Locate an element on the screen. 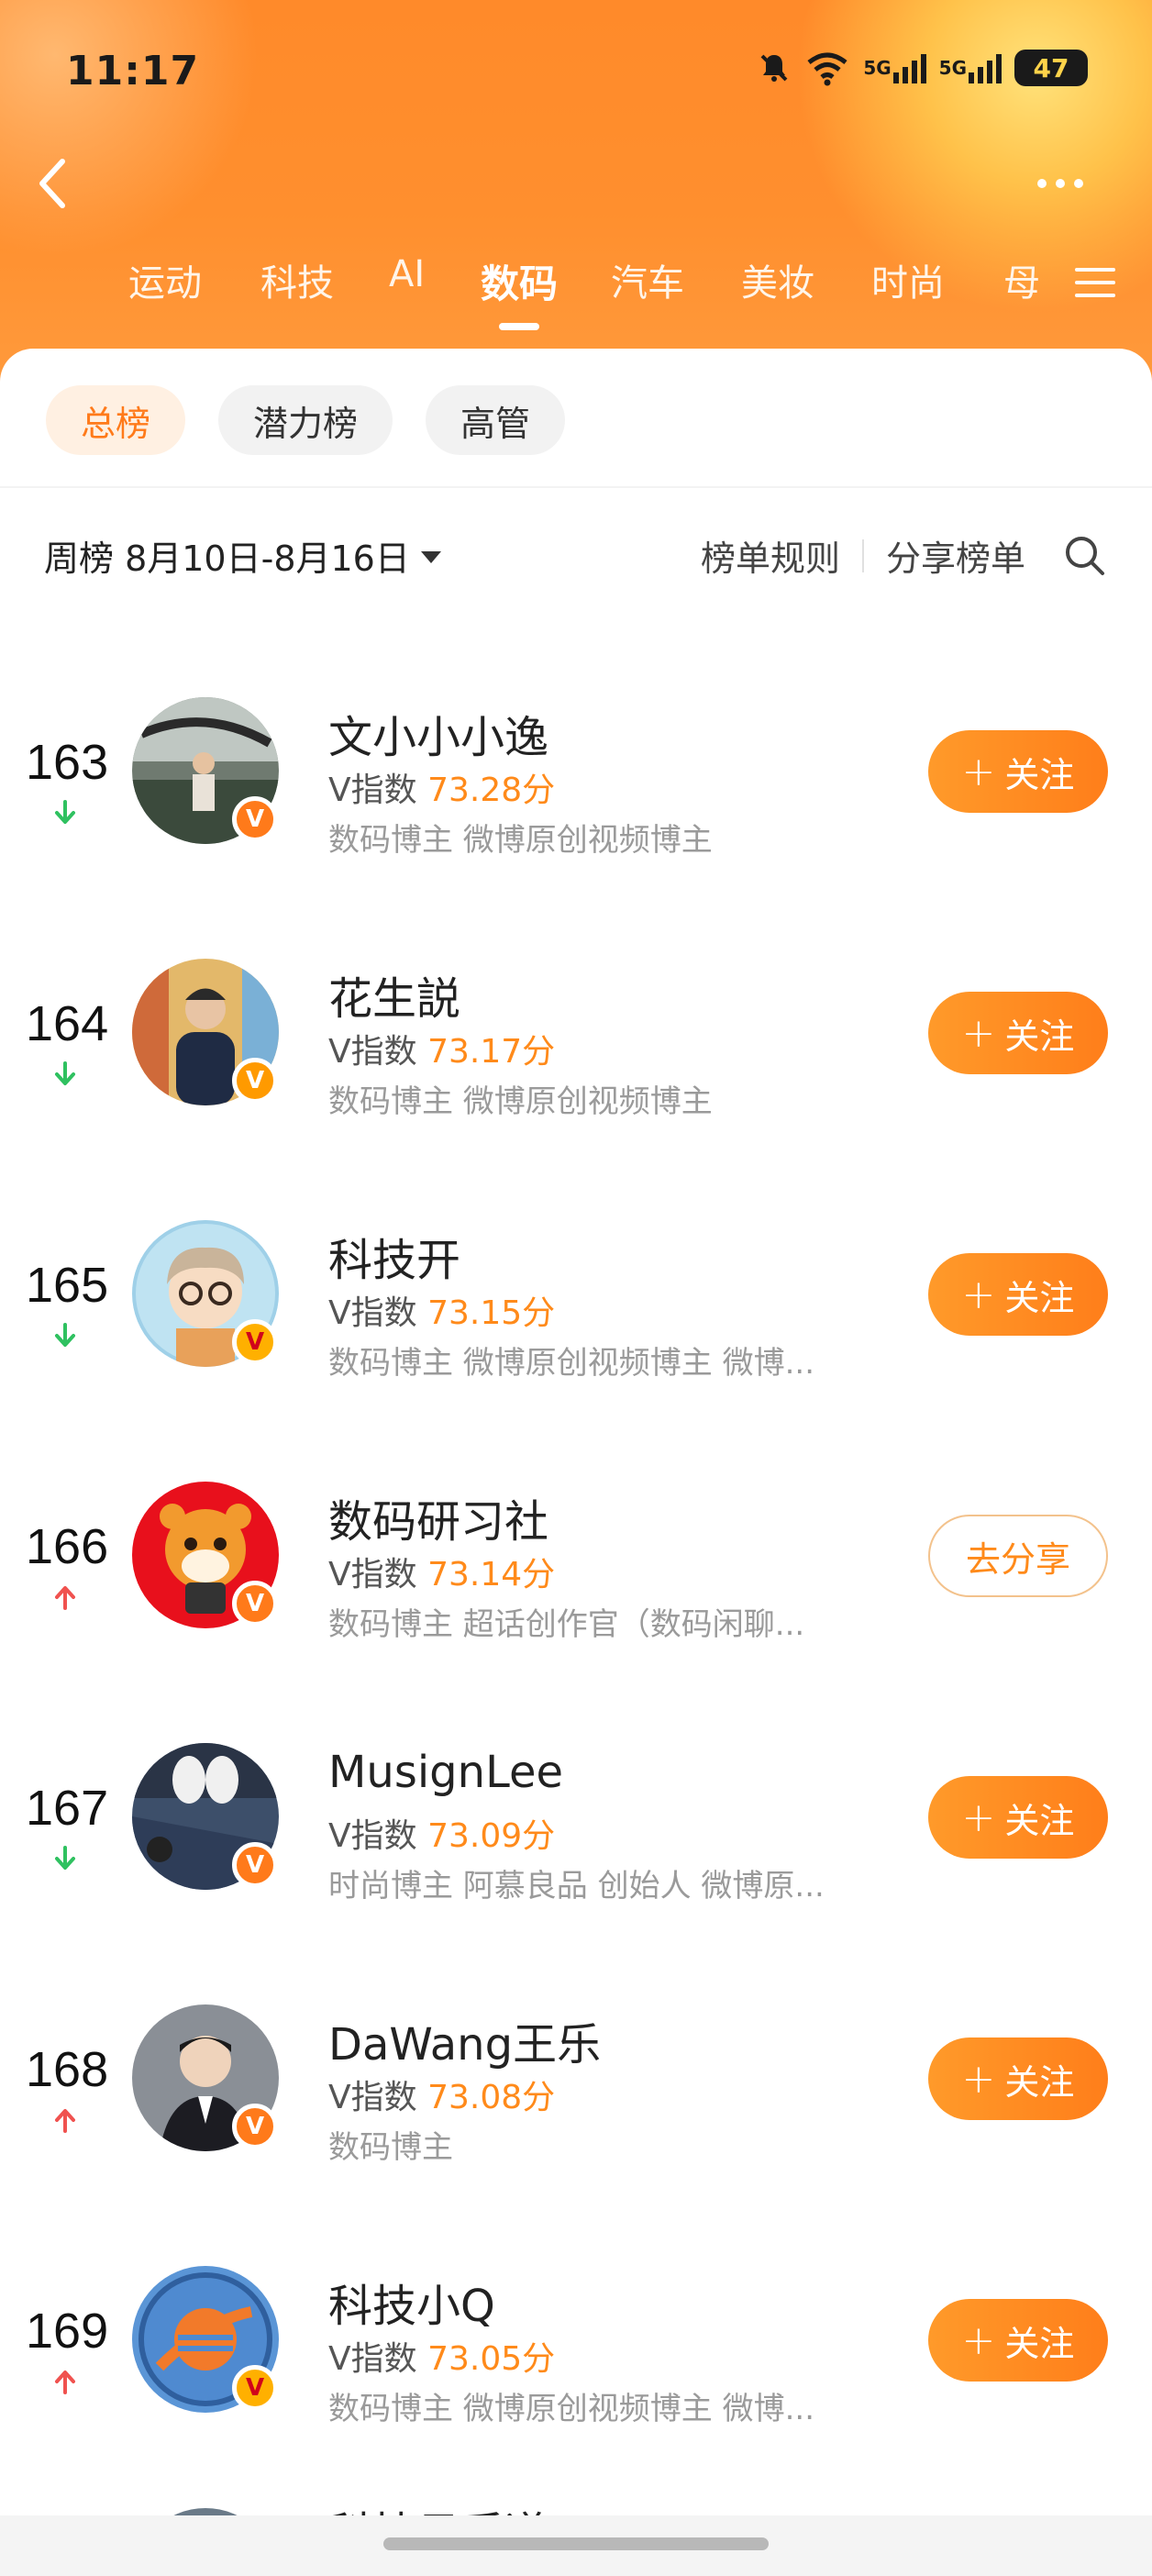 Image resolution: width=1152 pixels, height=2576 pixels. rank-number: 167 is located at coordinates (67, 1808).